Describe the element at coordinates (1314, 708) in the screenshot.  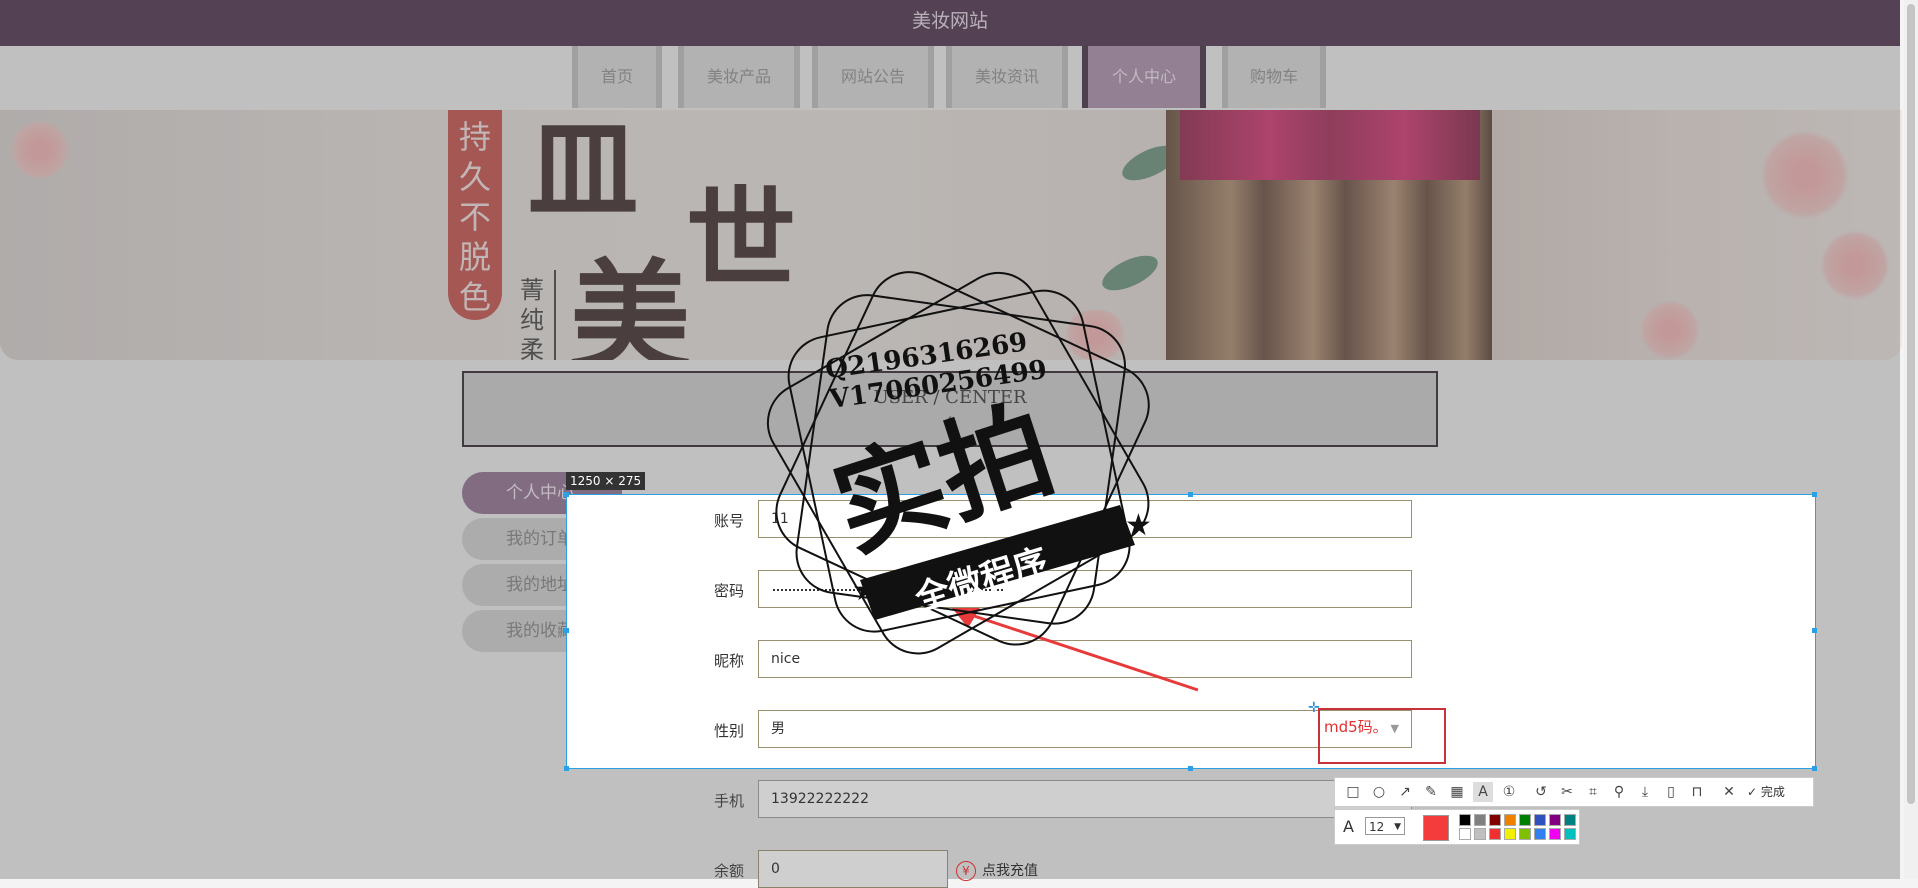
I see `crosshair-icon: ✛` at that location.